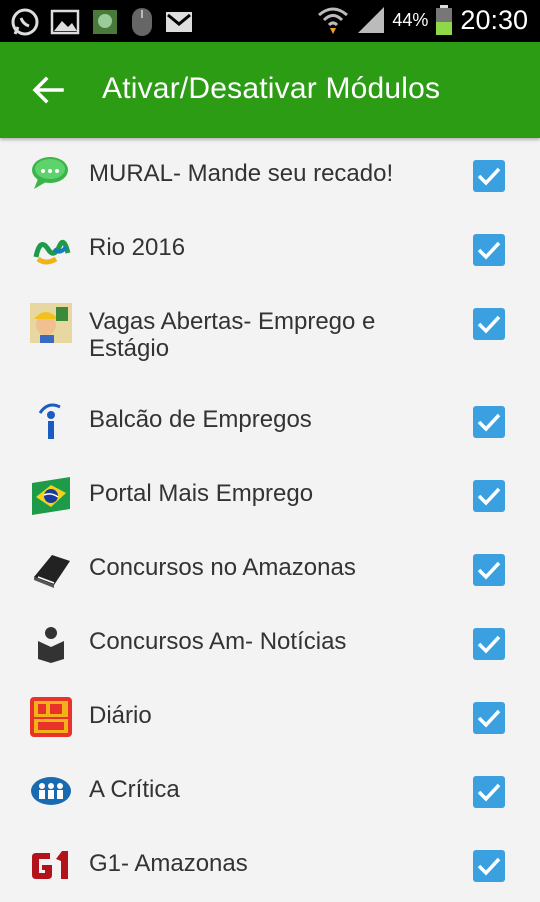 This screenshot has height=902, width=540. I want to click on whatsapp-icon, so click(25, 22).